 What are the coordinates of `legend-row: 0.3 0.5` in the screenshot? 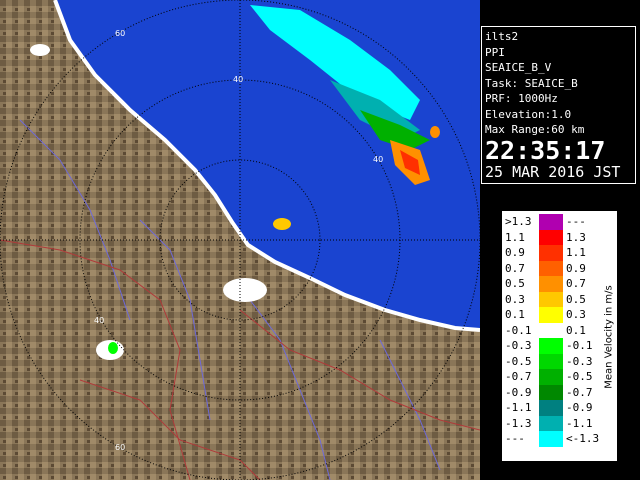 It's located at (552, 299).